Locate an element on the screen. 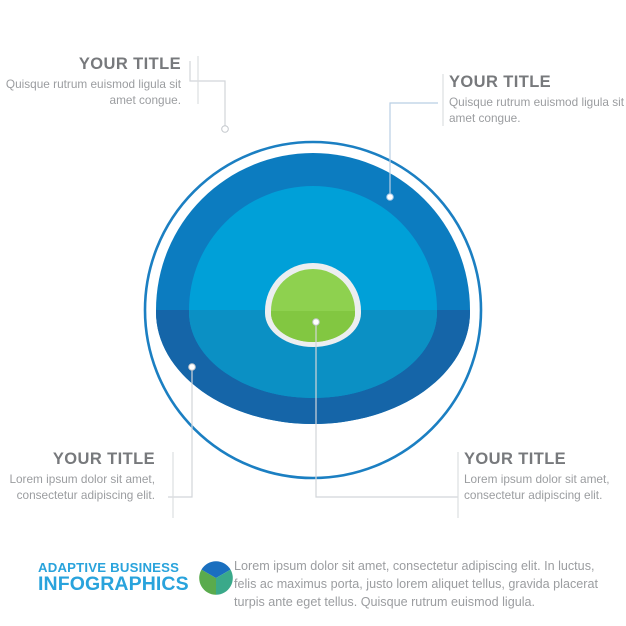 This screenshot has width=626, height=626. brand-logo: ADAPTIVE BUSINESS INFOGRAPHICS is located at coordinates (136, 578).